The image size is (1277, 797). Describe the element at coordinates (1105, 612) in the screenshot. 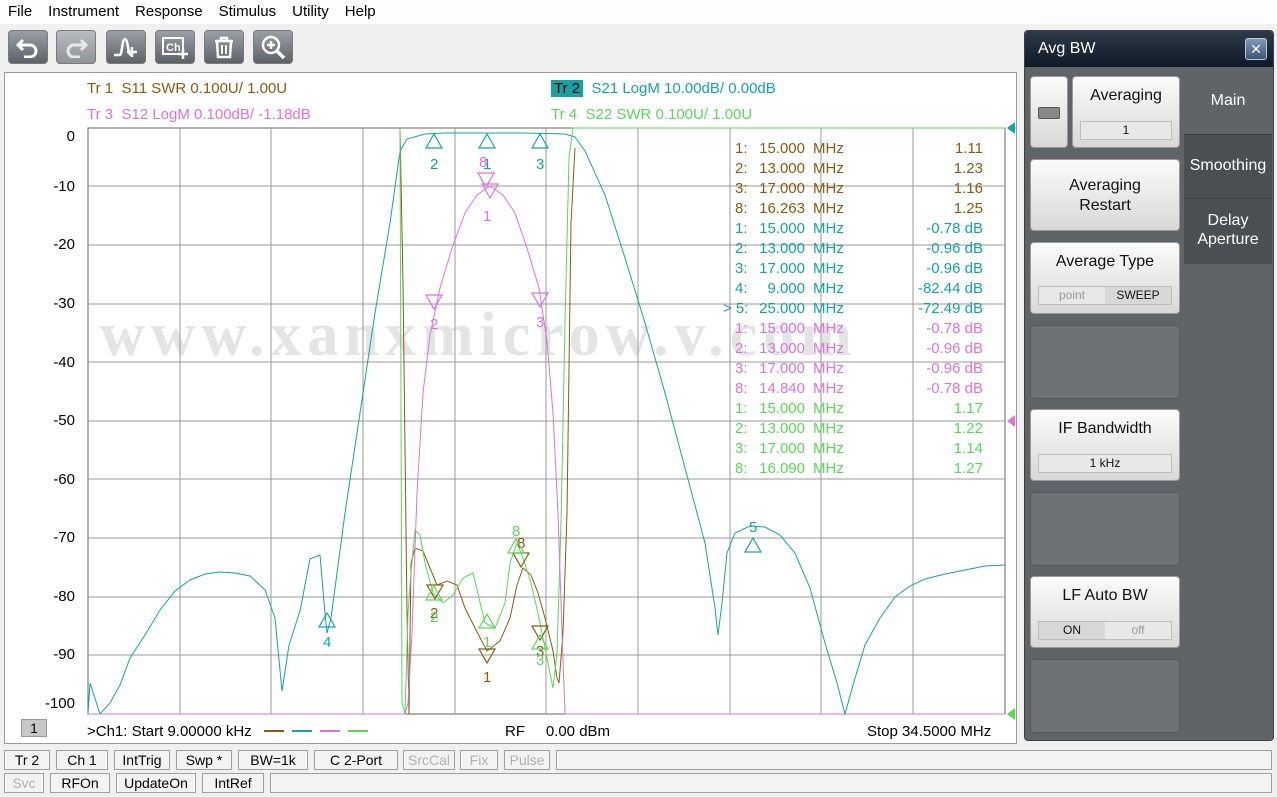

I see `lf-auto-bw-button: LF Auto BW ON off` at that location.